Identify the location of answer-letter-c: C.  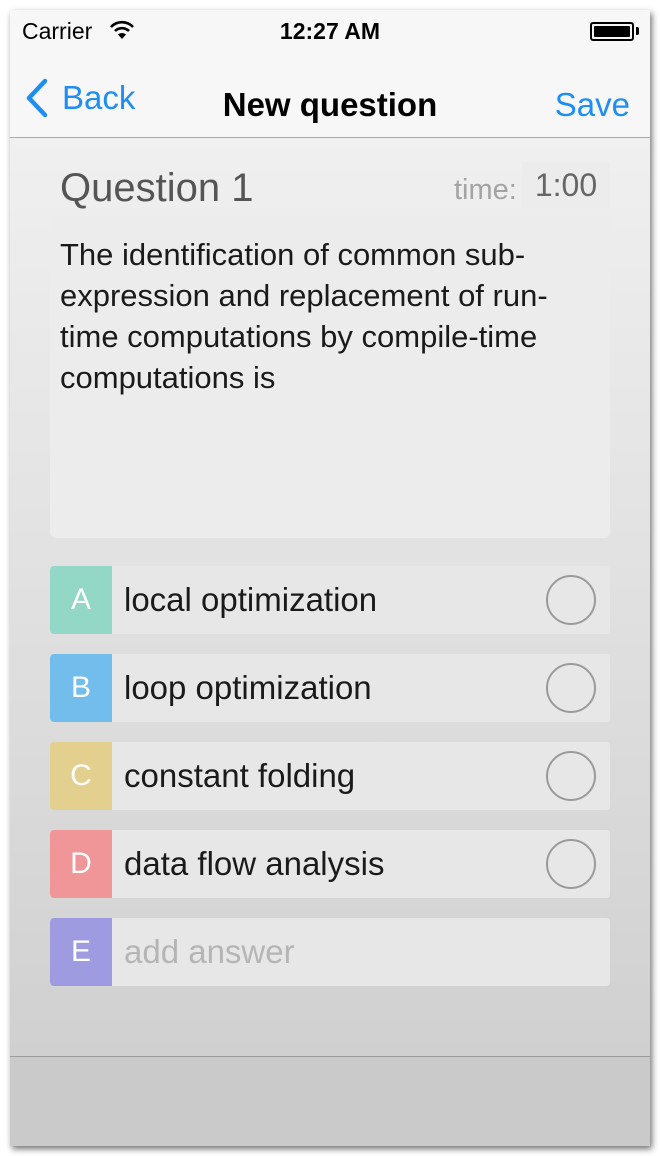
(81, 776).